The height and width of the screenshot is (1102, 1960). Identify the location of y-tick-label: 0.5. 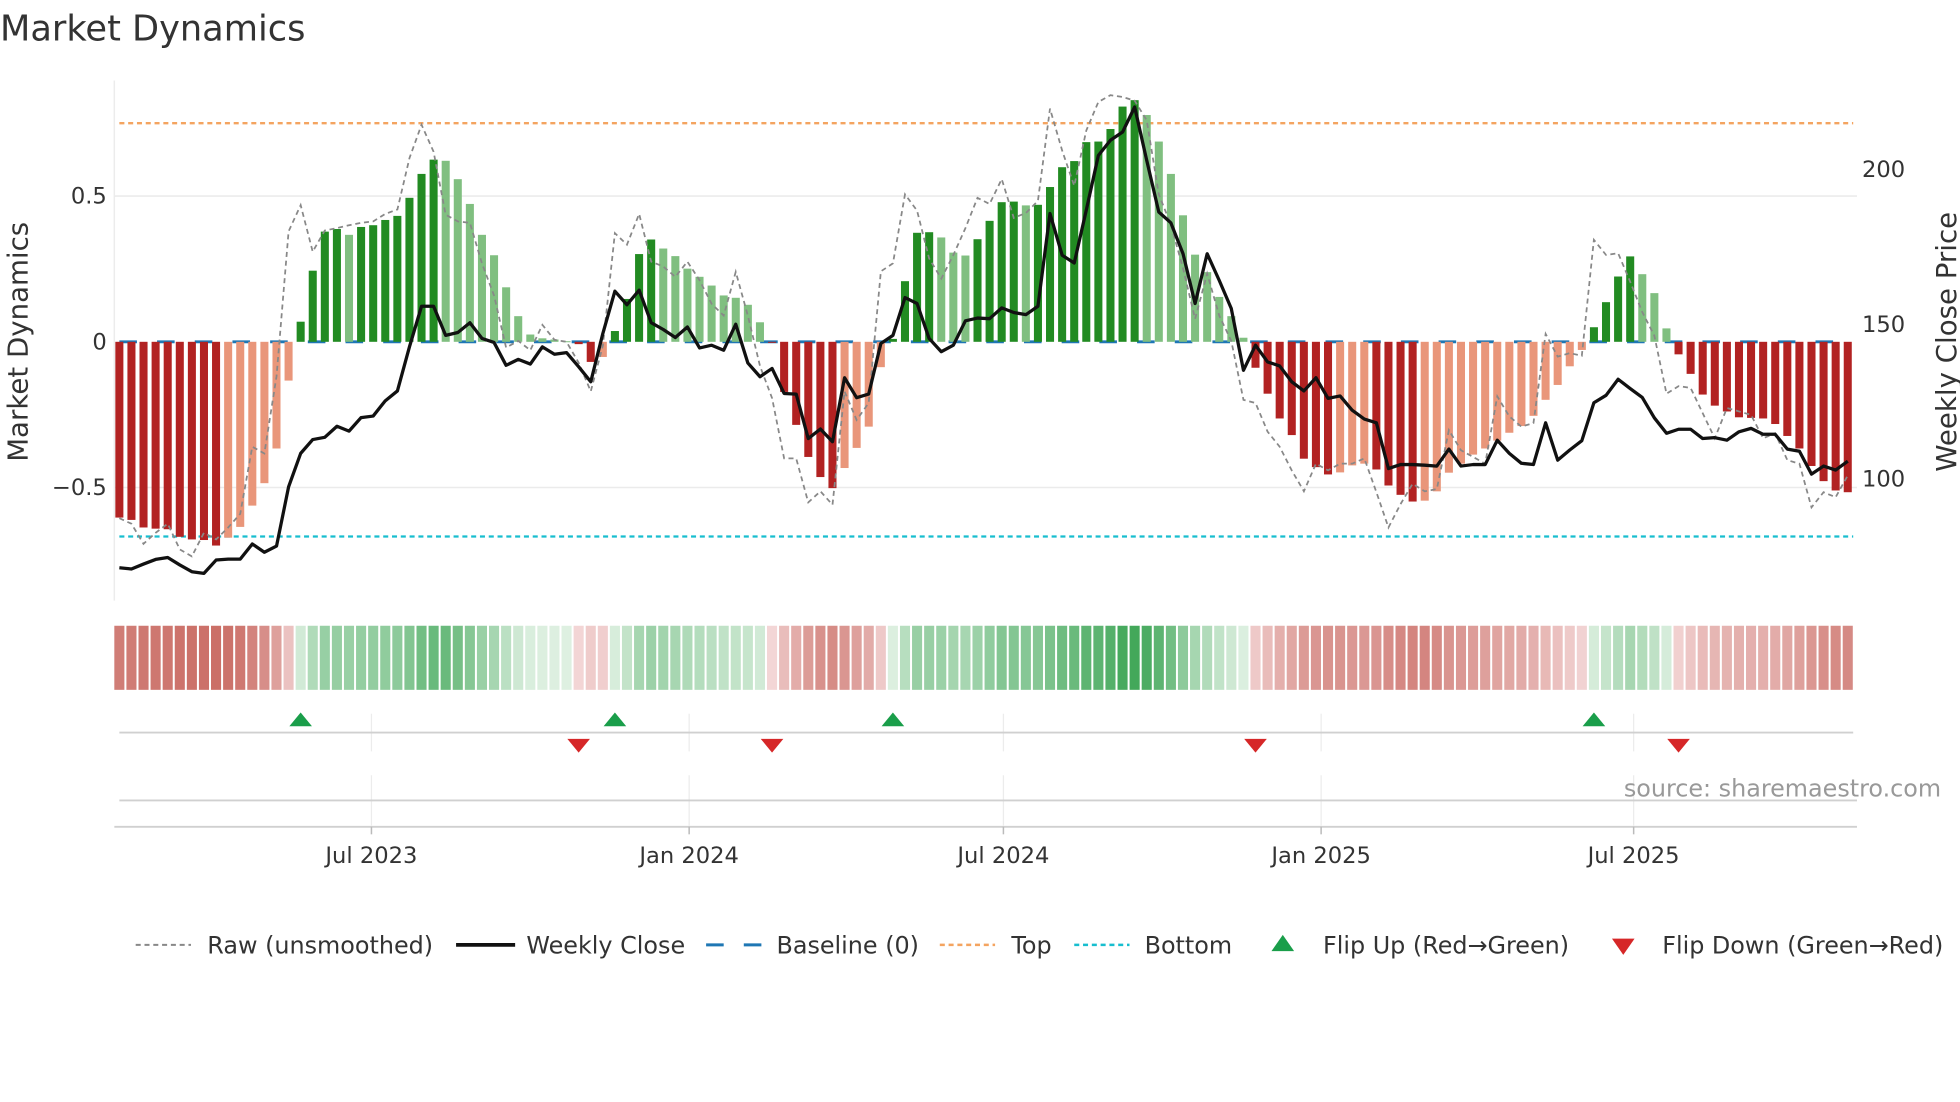
(89, 197).